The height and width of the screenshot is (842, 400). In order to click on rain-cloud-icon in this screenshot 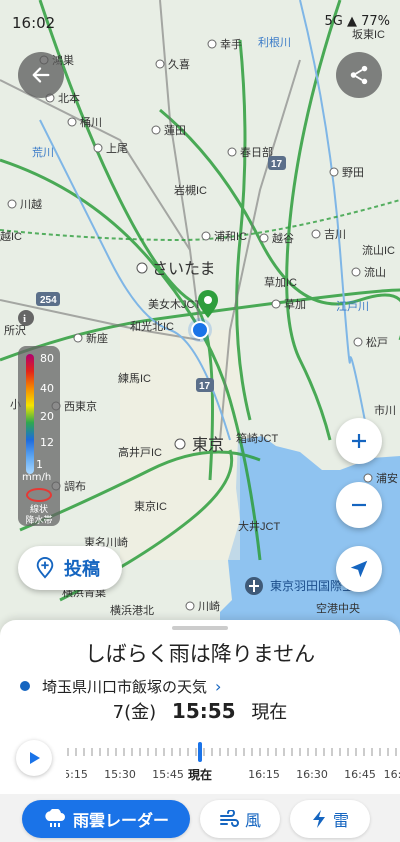, I will do `click(55, 818)`.